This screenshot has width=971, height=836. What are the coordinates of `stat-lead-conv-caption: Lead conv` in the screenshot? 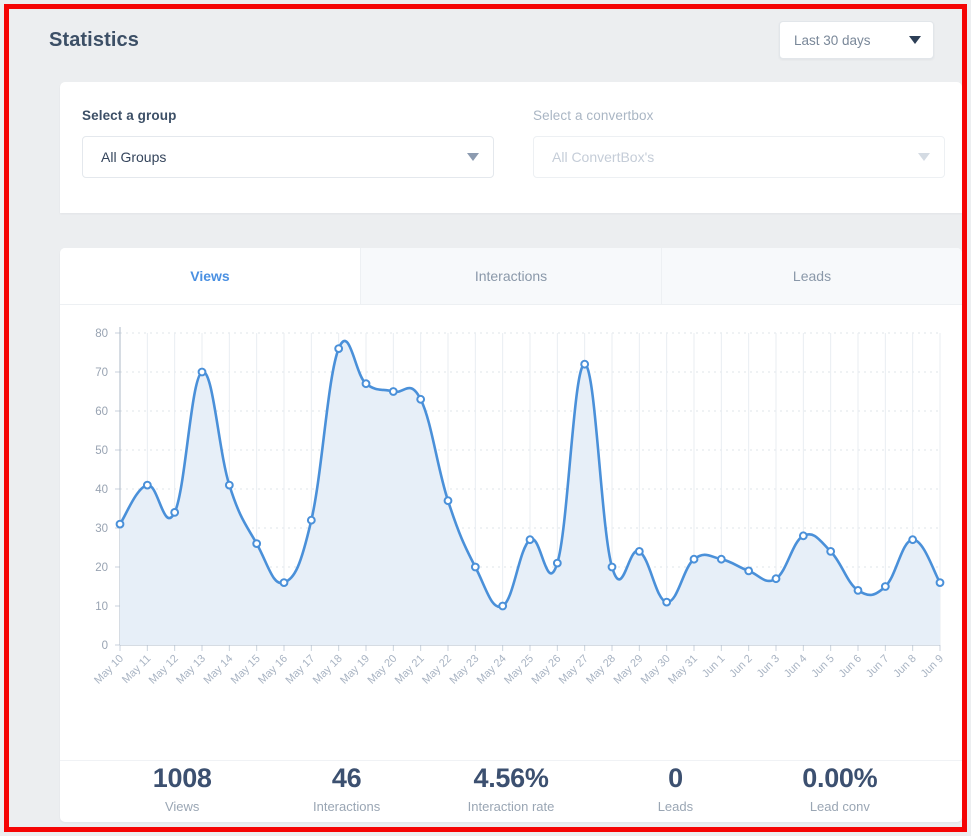 It's located at (839, 806).